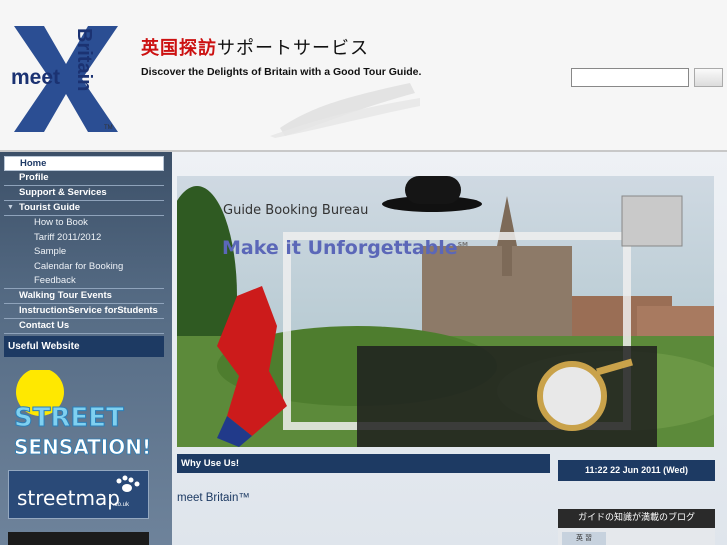  I want to click on brush-stroke-decoration, so click(345, 110).